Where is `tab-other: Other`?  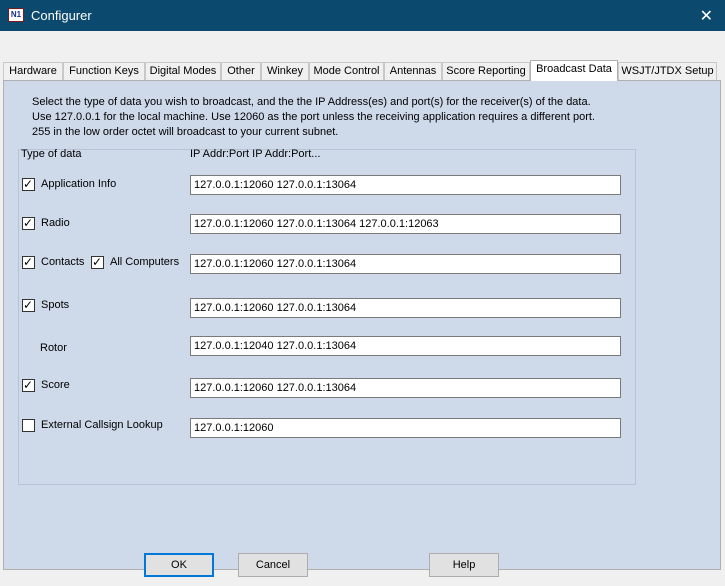 tab-other: Other is located at coordinates (241, 71).